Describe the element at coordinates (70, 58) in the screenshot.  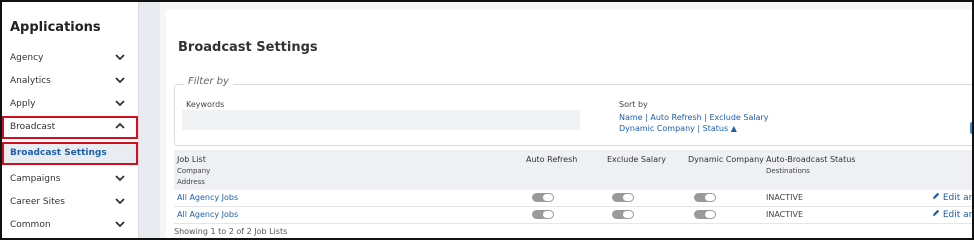
I see `sidebar-item-agency: Agency` at that location.